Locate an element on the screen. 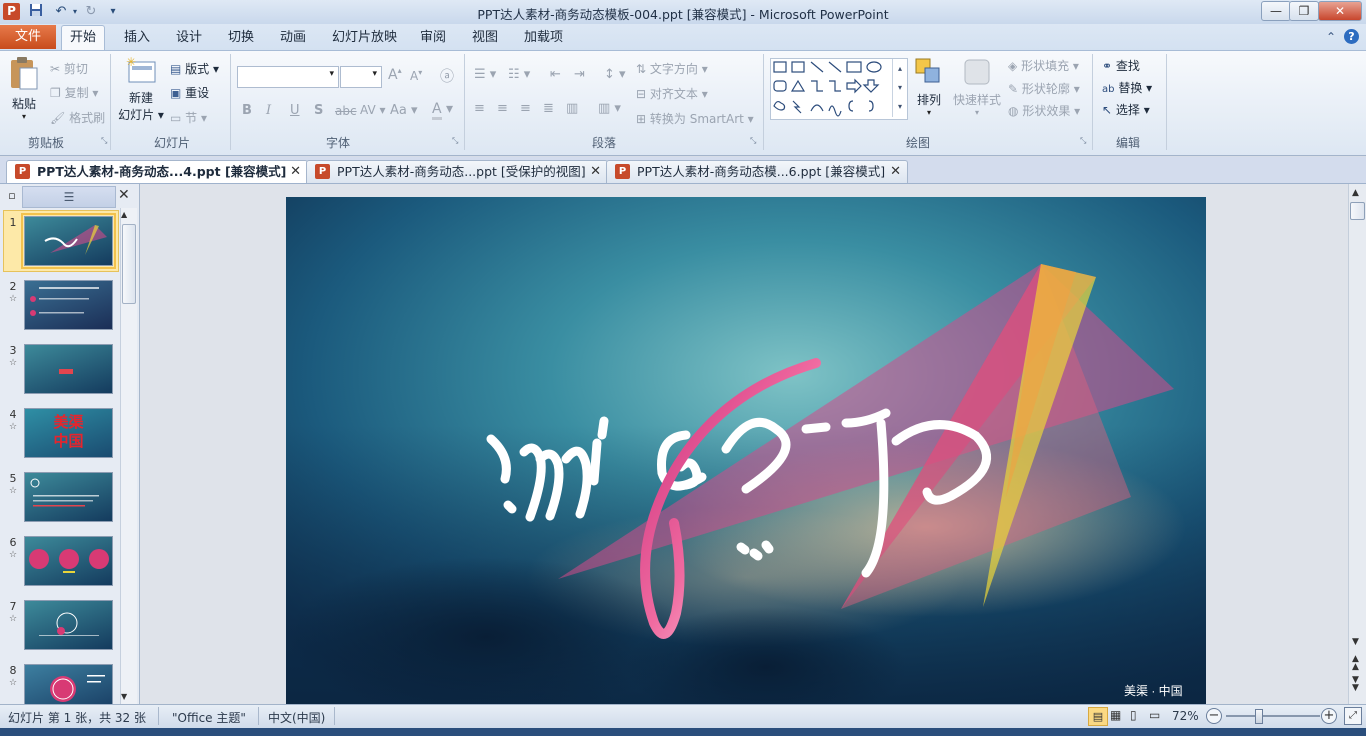 This screenshot has width=1366, height=736. smartart-button: ⊞ 转换为 SmartArt ▾ is located at coordinates (695, 118).